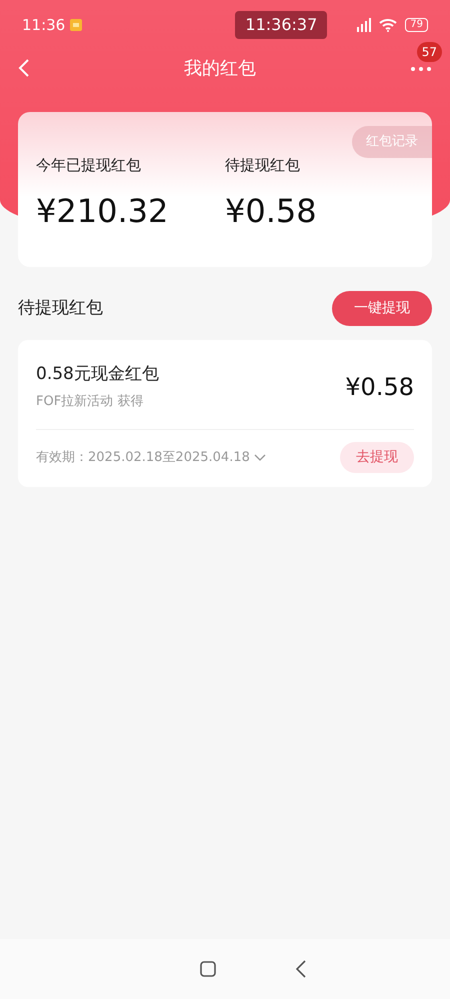  Describe the element at coordinates (44, 25) in the screenshot. I see `status-time: 11:36` at that location.